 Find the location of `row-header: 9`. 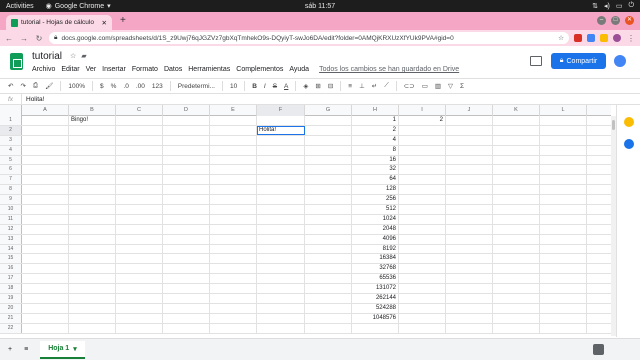

row-header: 9 is located at coordinates (11, 200).